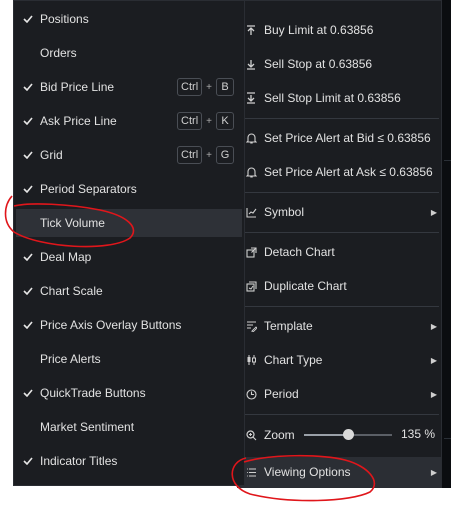 The image size is (451, 506). I want to click on menu-item-buy-limit: Buy Limit at 0.63856, so click(339, 30).